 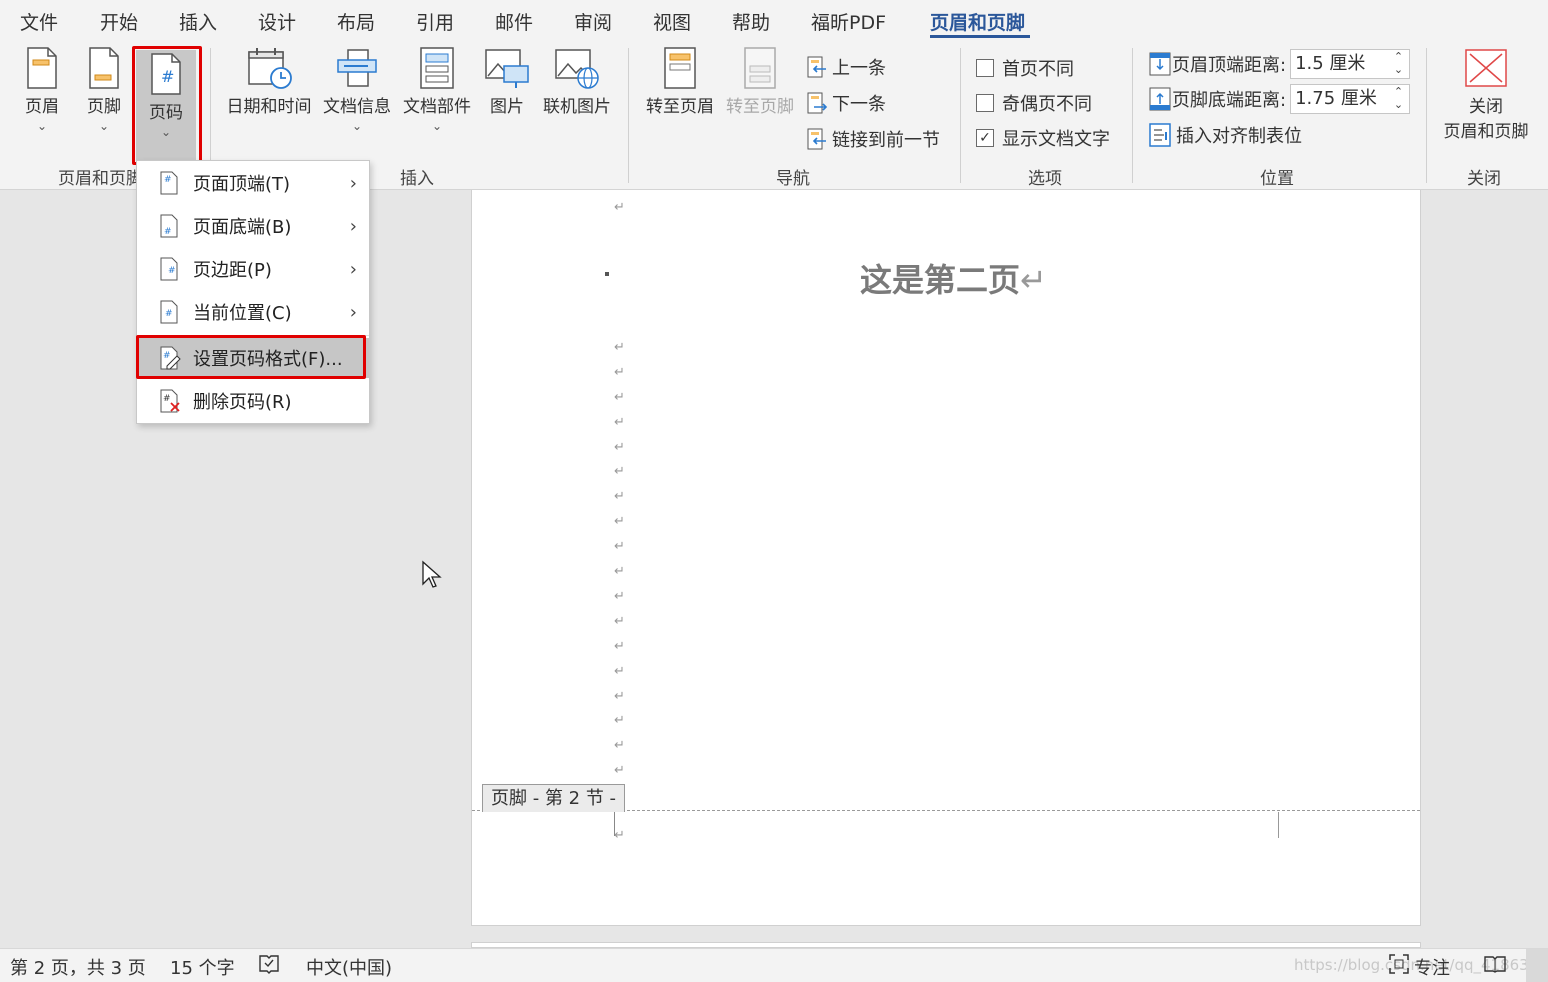 I want to click on tab-header-footer: 页眉和页脚, so click(x=977, y=21).